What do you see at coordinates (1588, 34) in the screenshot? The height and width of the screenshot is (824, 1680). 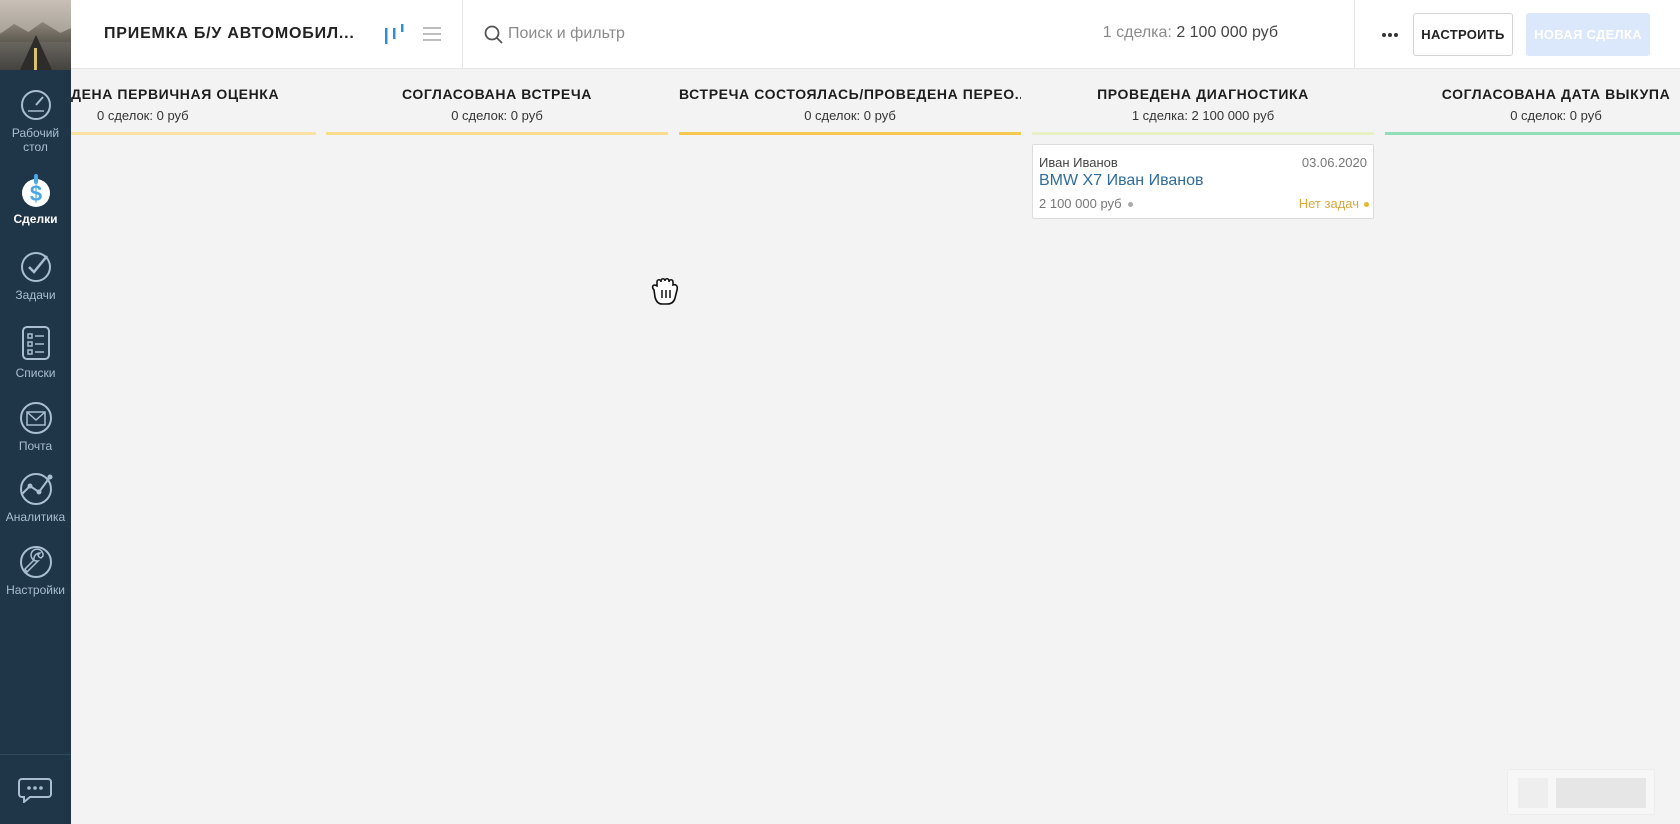 I see `new-deal-button: НОВАЯ СДЕЛКА` at bounding box center [1588, 34].